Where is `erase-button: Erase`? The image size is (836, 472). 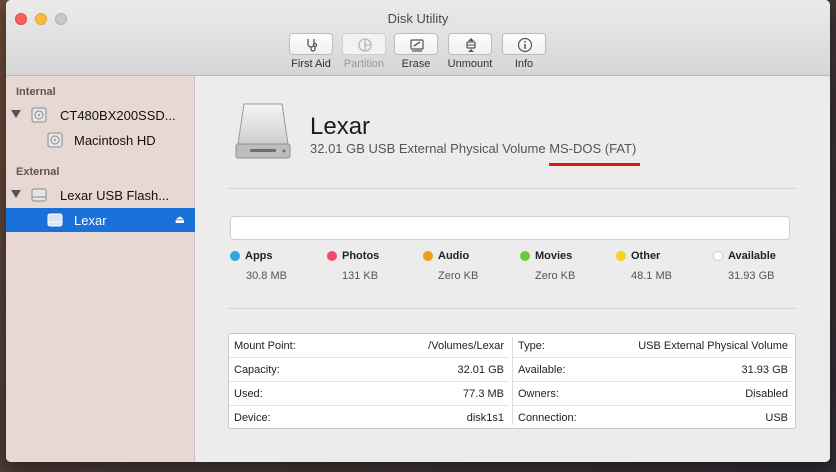
erase-button: Erase is located at coordinates (416, 51).